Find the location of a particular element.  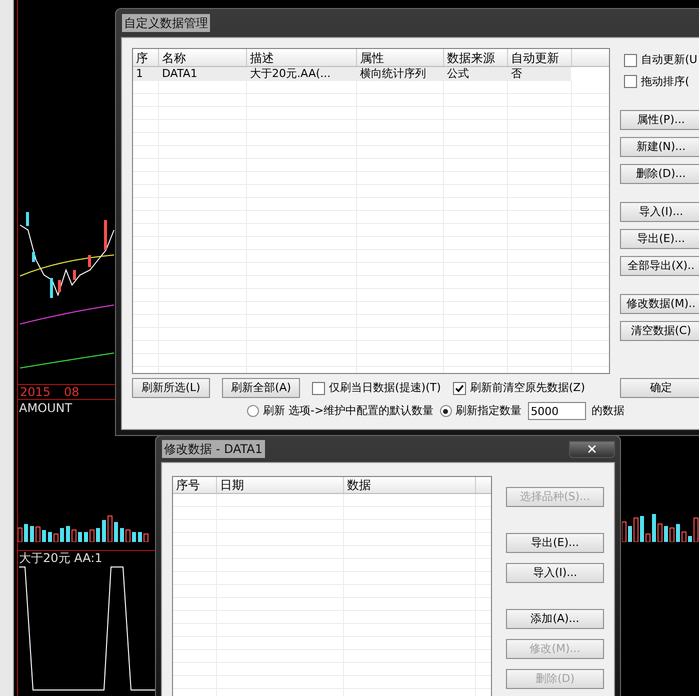

list-row: 1 DATA1 大于20元.AA(... 横向统计序列 公式 否 is located at coordinates (352, 74).